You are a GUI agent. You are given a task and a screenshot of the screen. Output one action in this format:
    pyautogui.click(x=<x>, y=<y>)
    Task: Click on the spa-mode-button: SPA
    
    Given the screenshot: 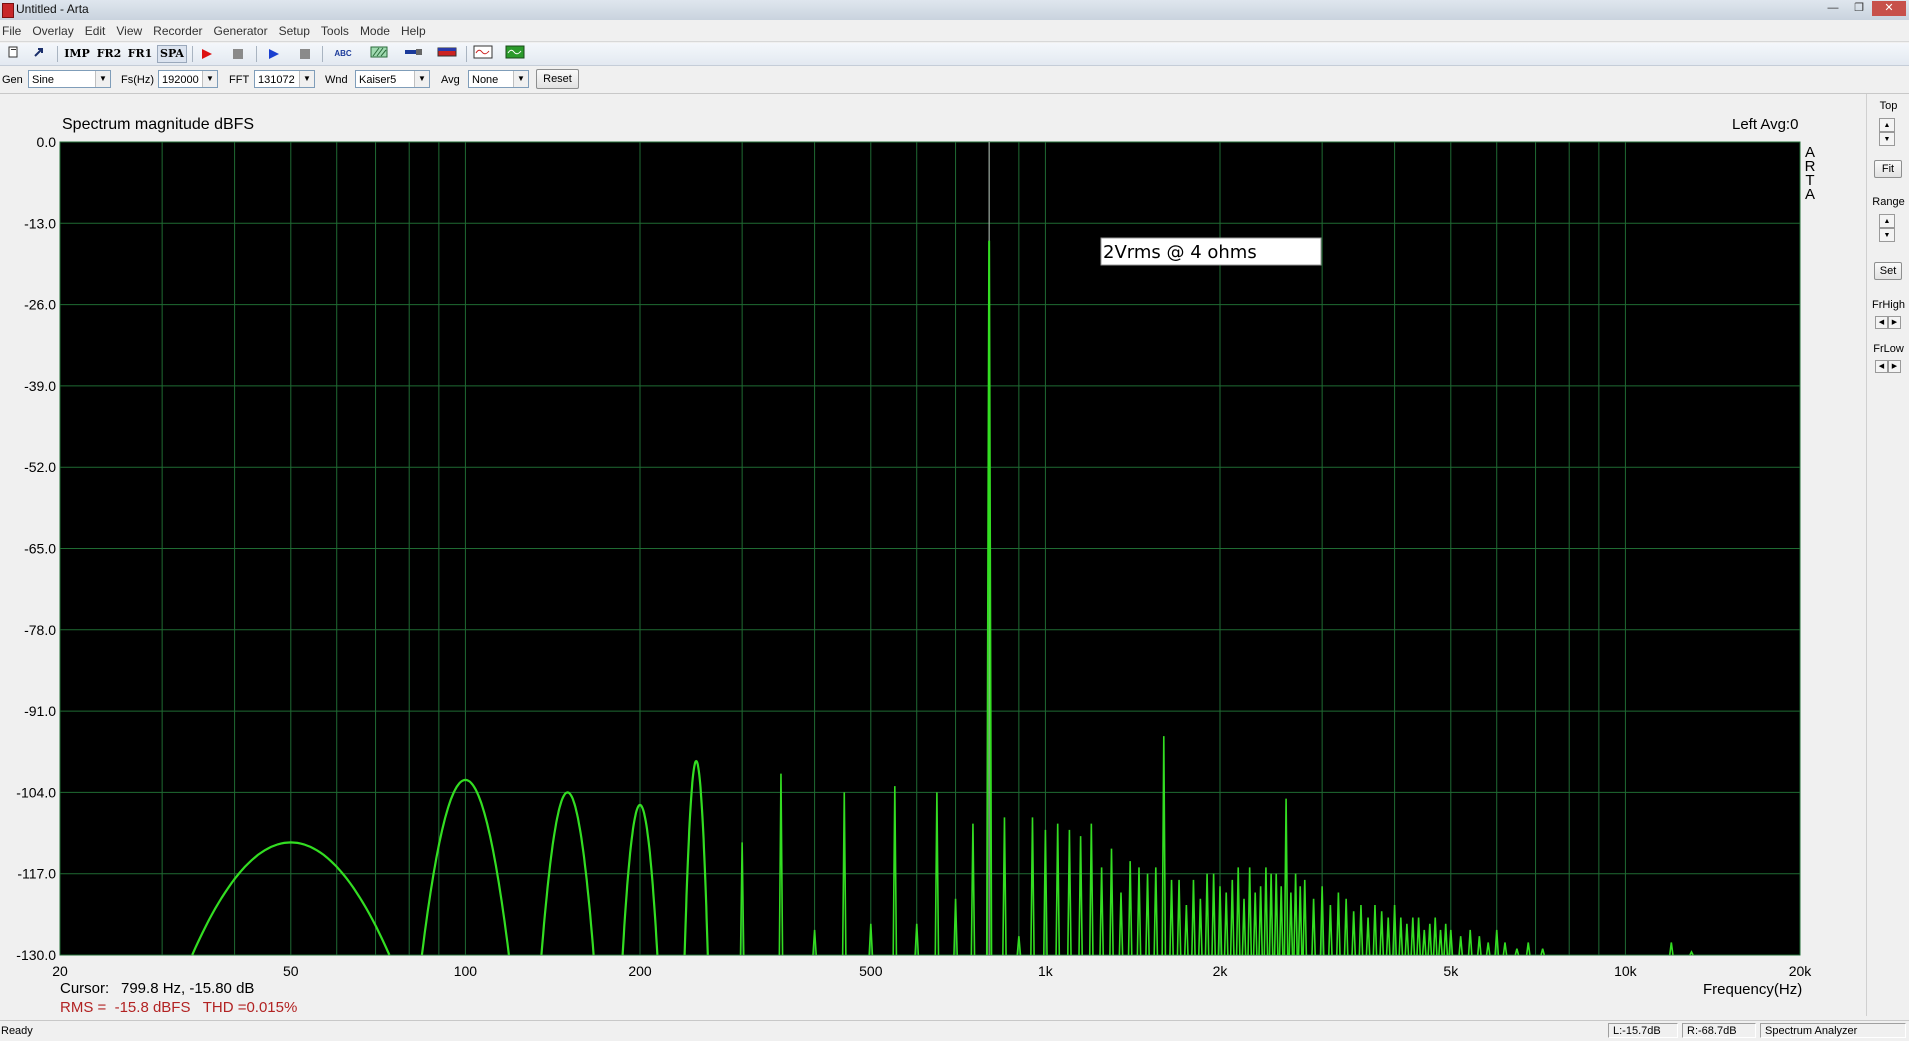 What is the action you would take?
    pyautogui.click(x=172, y=54)
    